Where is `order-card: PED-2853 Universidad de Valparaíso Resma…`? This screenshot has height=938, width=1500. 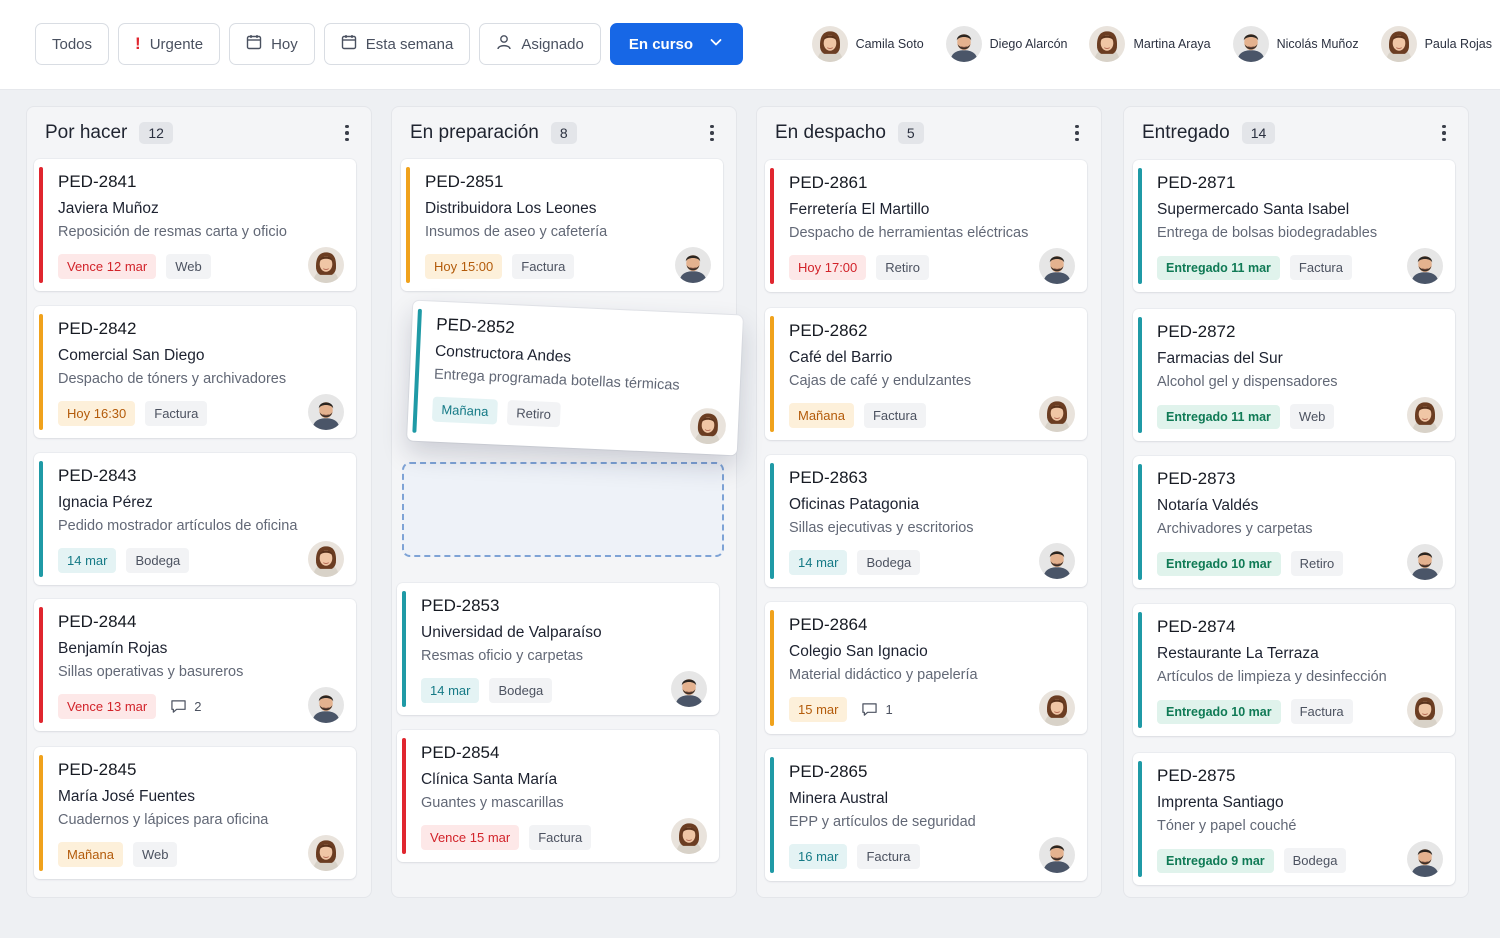
order-card: PED-2853 Universidad de Valparaíso Resma… is located at coordinates (558, 649).